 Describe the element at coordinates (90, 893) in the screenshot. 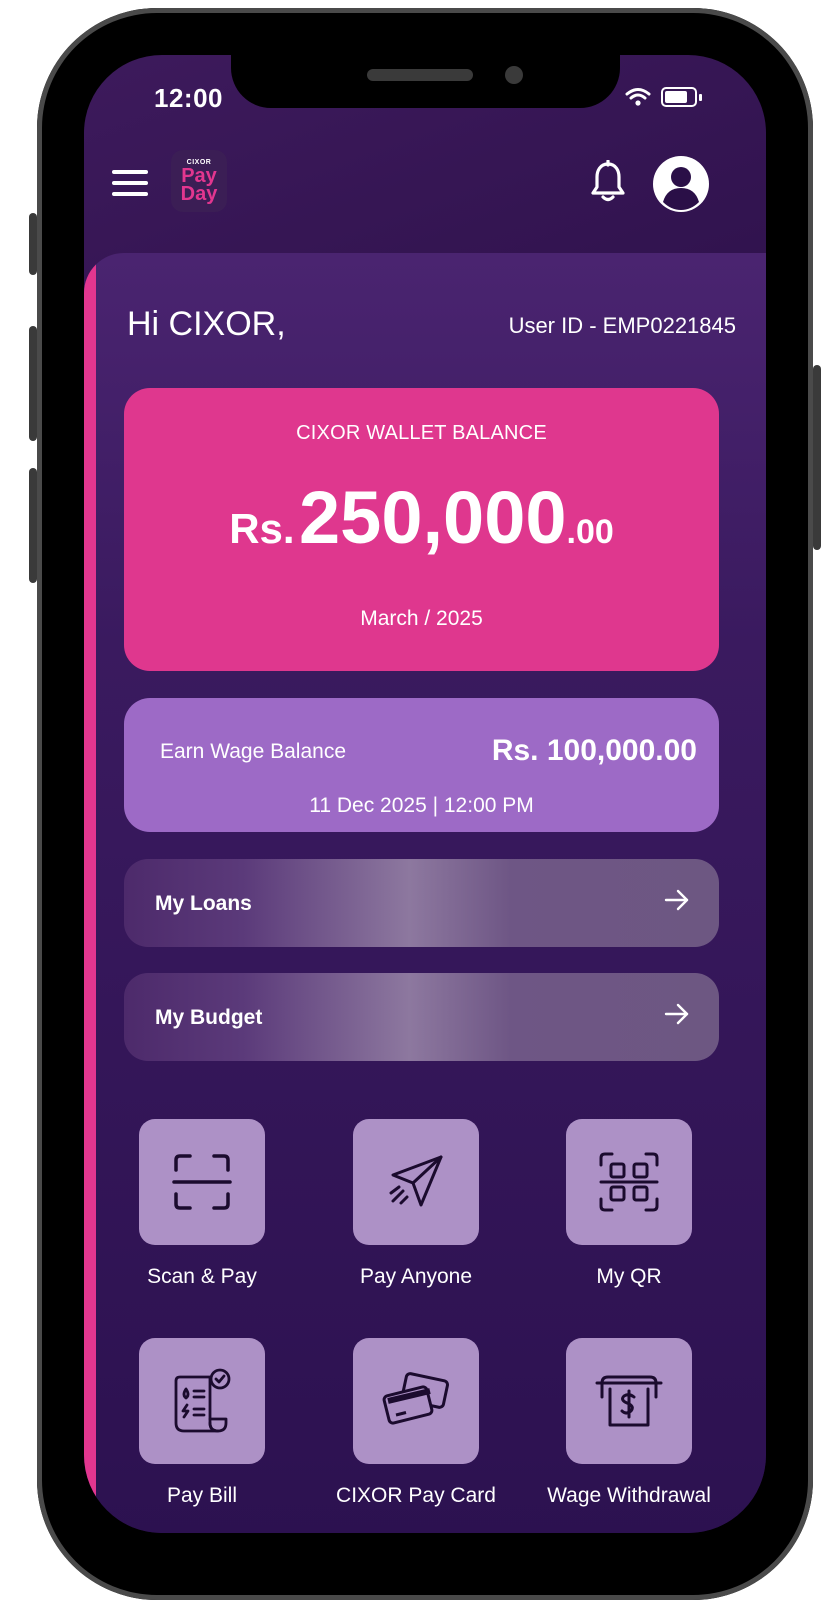

I see `panel-accent-bar` at that location.